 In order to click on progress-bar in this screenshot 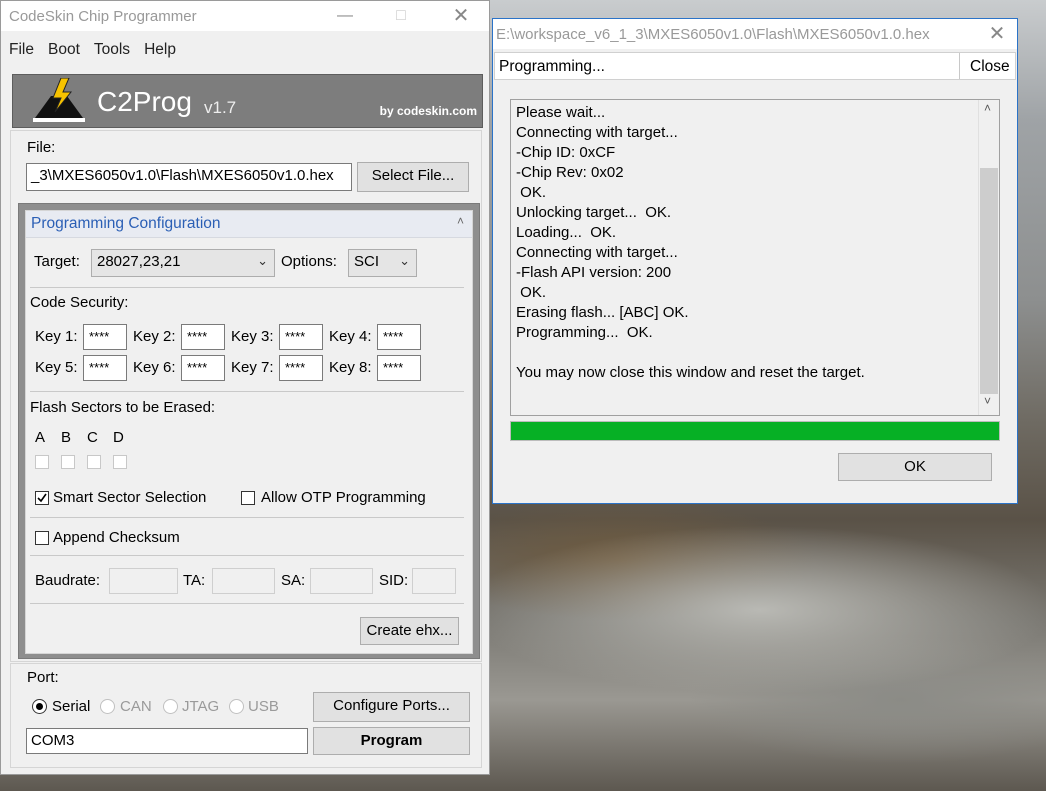, I will do `click(755, 431)`.